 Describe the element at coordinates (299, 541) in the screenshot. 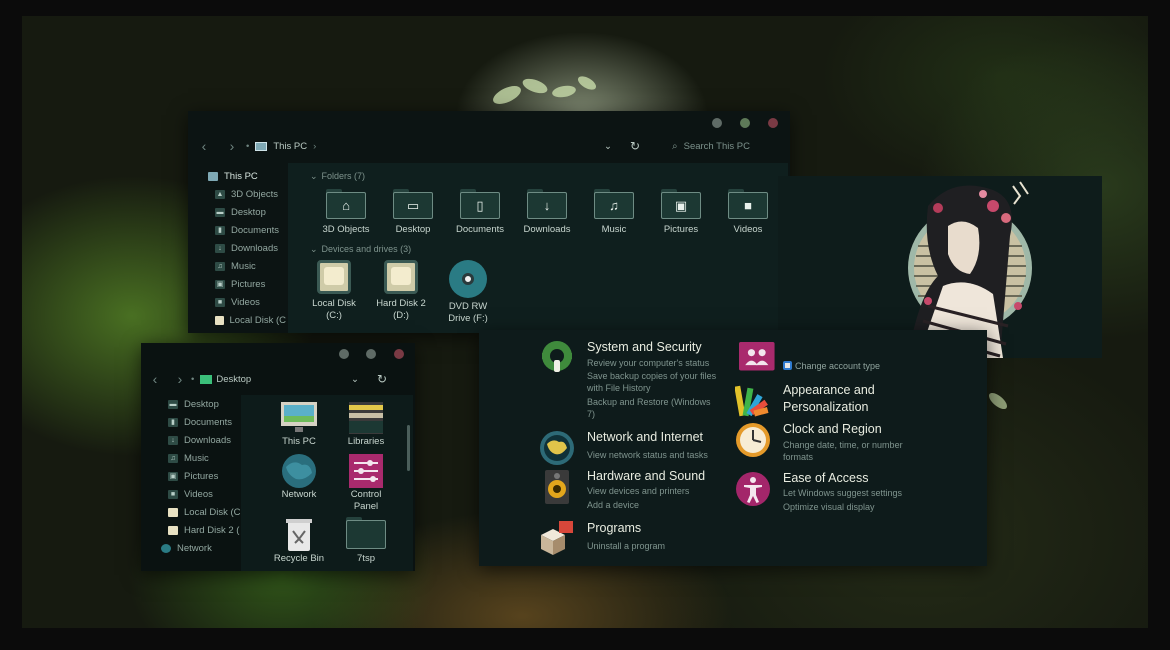

I see `desktop-item-recycle-bin: Recycle Bin` at that location.